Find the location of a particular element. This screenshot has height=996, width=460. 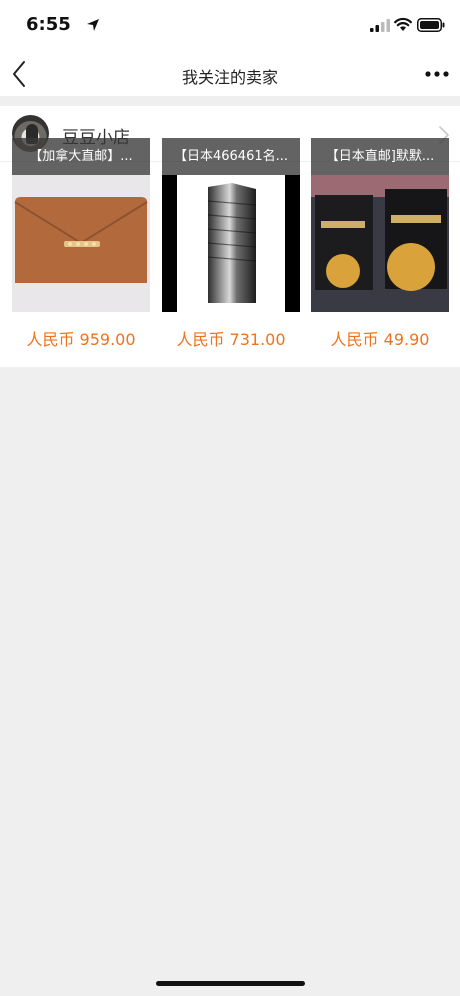

nav-bar: 我关注的卖家 is located at coordinates (230, 74).